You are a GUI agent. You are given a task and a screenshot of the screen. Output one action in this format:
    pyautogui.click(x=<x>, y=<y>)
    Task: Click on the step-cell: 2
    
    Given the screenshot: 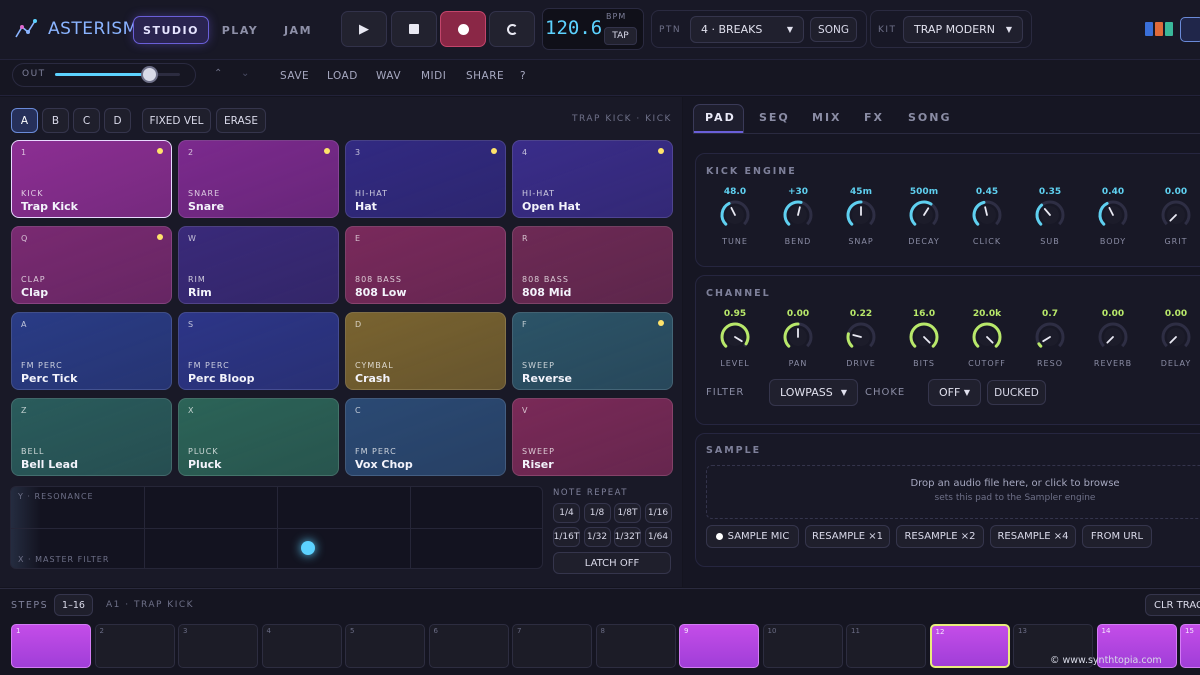 What is the action you would take?
    pyautogui.click(x=134, y=646)
    